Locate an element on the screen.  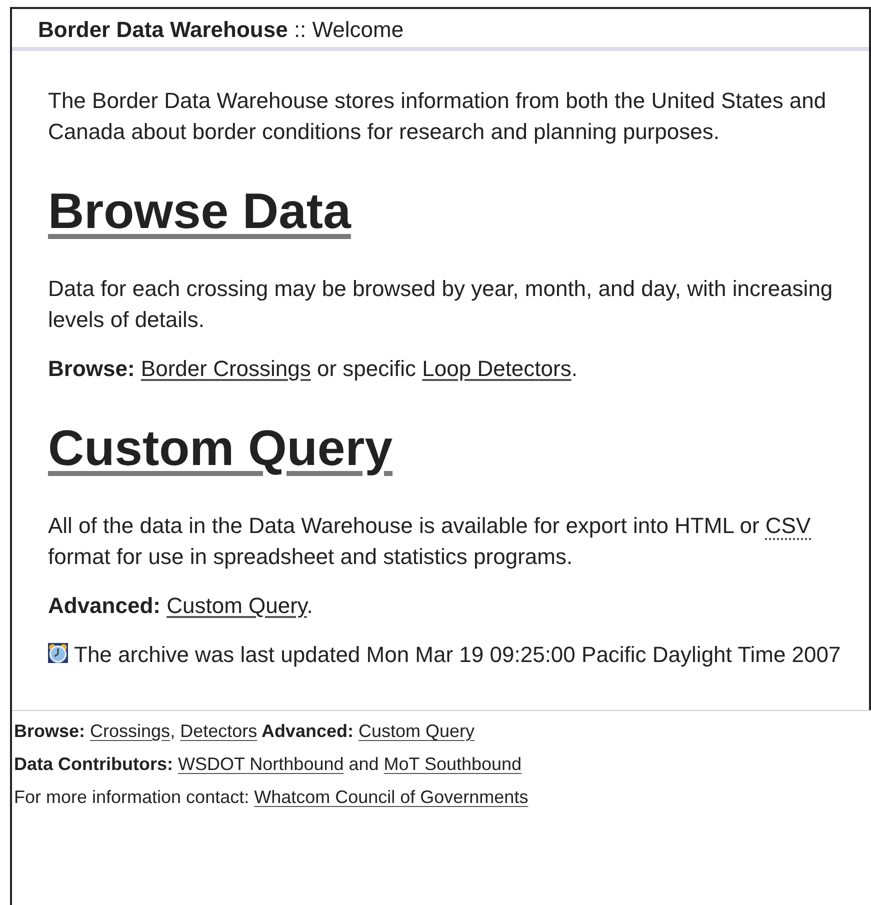
link: Detectors is located at coordinates (219, 731).